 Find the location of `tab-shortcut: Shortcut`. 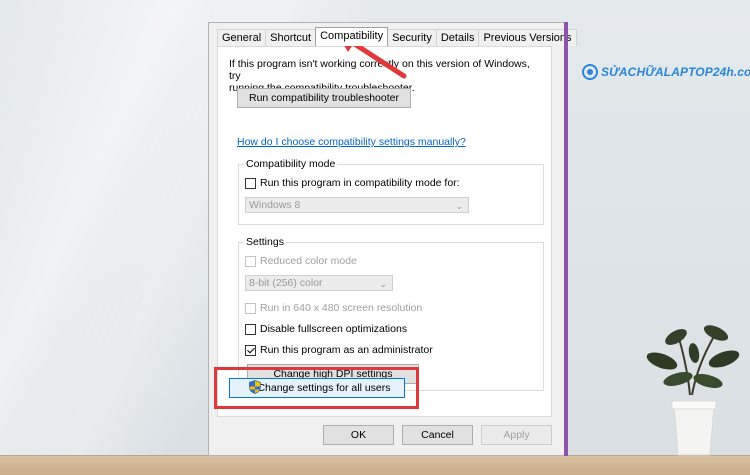

tab-shortcut: Shortcut is located at coordinates (291, 37).